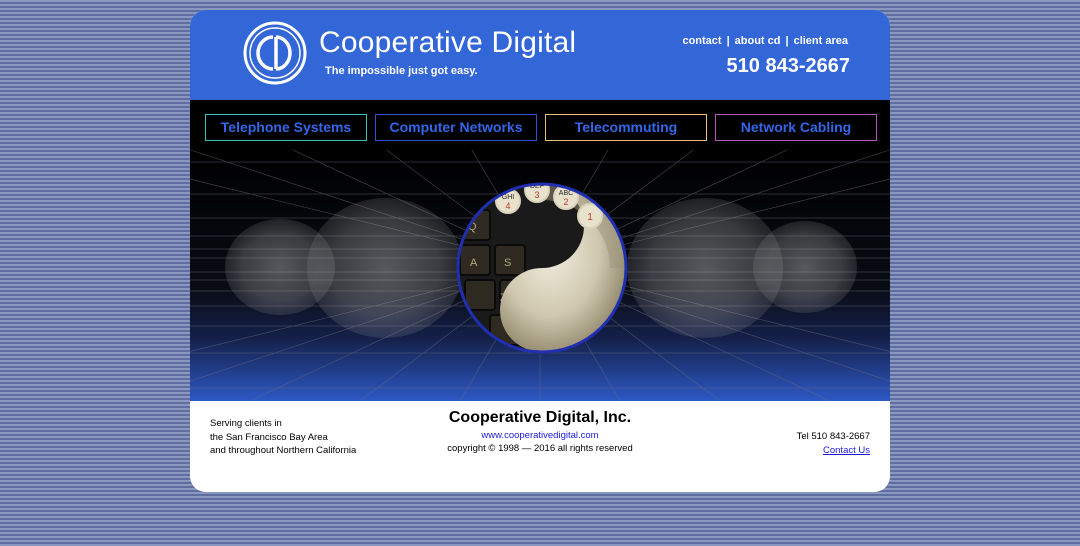 The image size is (1080, 546). What do you see at coordinates (456, 127) in the screenshot?
I see `nav-computer-networks: Computer Networks` at bounding box center [456, 127].